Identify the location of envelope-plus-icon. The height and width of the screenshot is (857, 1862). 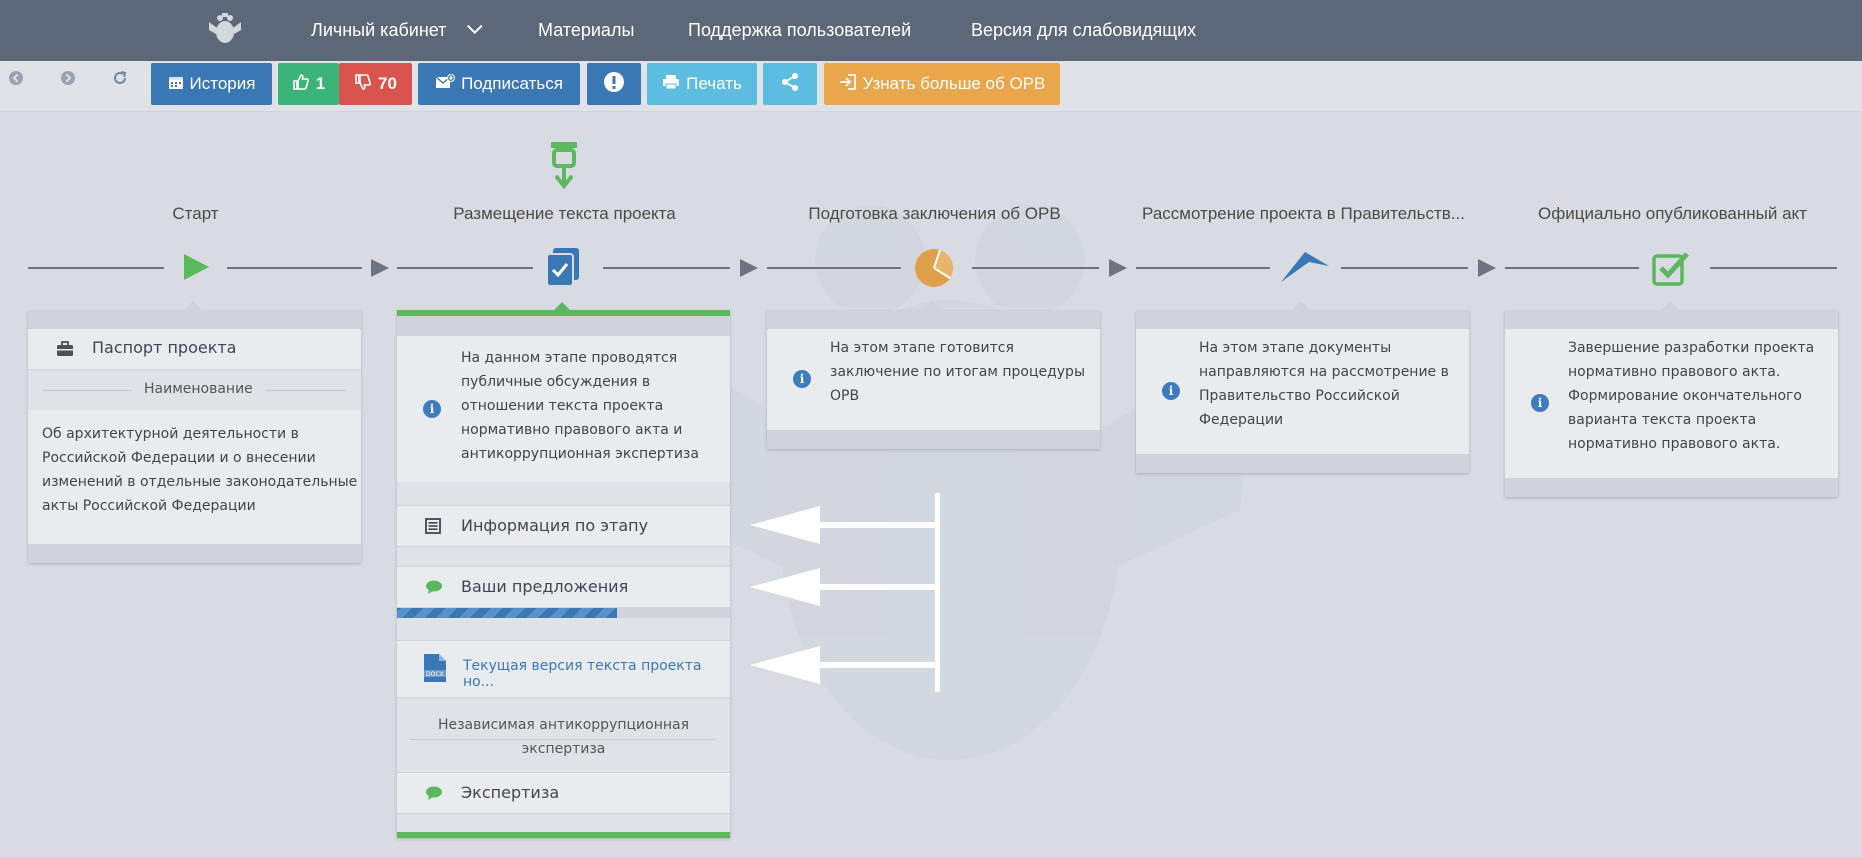
(445, 84).